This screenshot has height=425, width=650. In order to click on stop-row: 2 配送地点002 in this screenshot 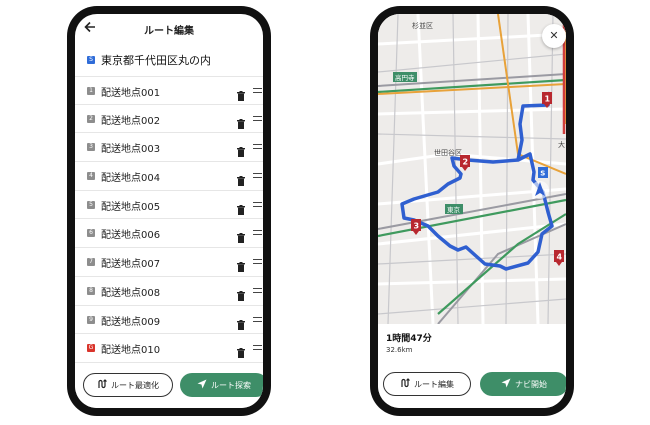, I will do `click(169, 119)`.